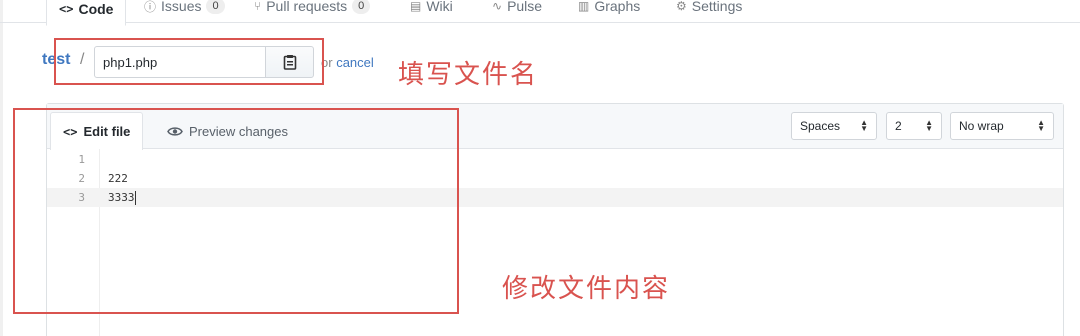 The image size is (1080, 336). Describe the element at coordinates (439, 7) in the screenshot. I see `tab-wiki-label: Wiki` at that location.